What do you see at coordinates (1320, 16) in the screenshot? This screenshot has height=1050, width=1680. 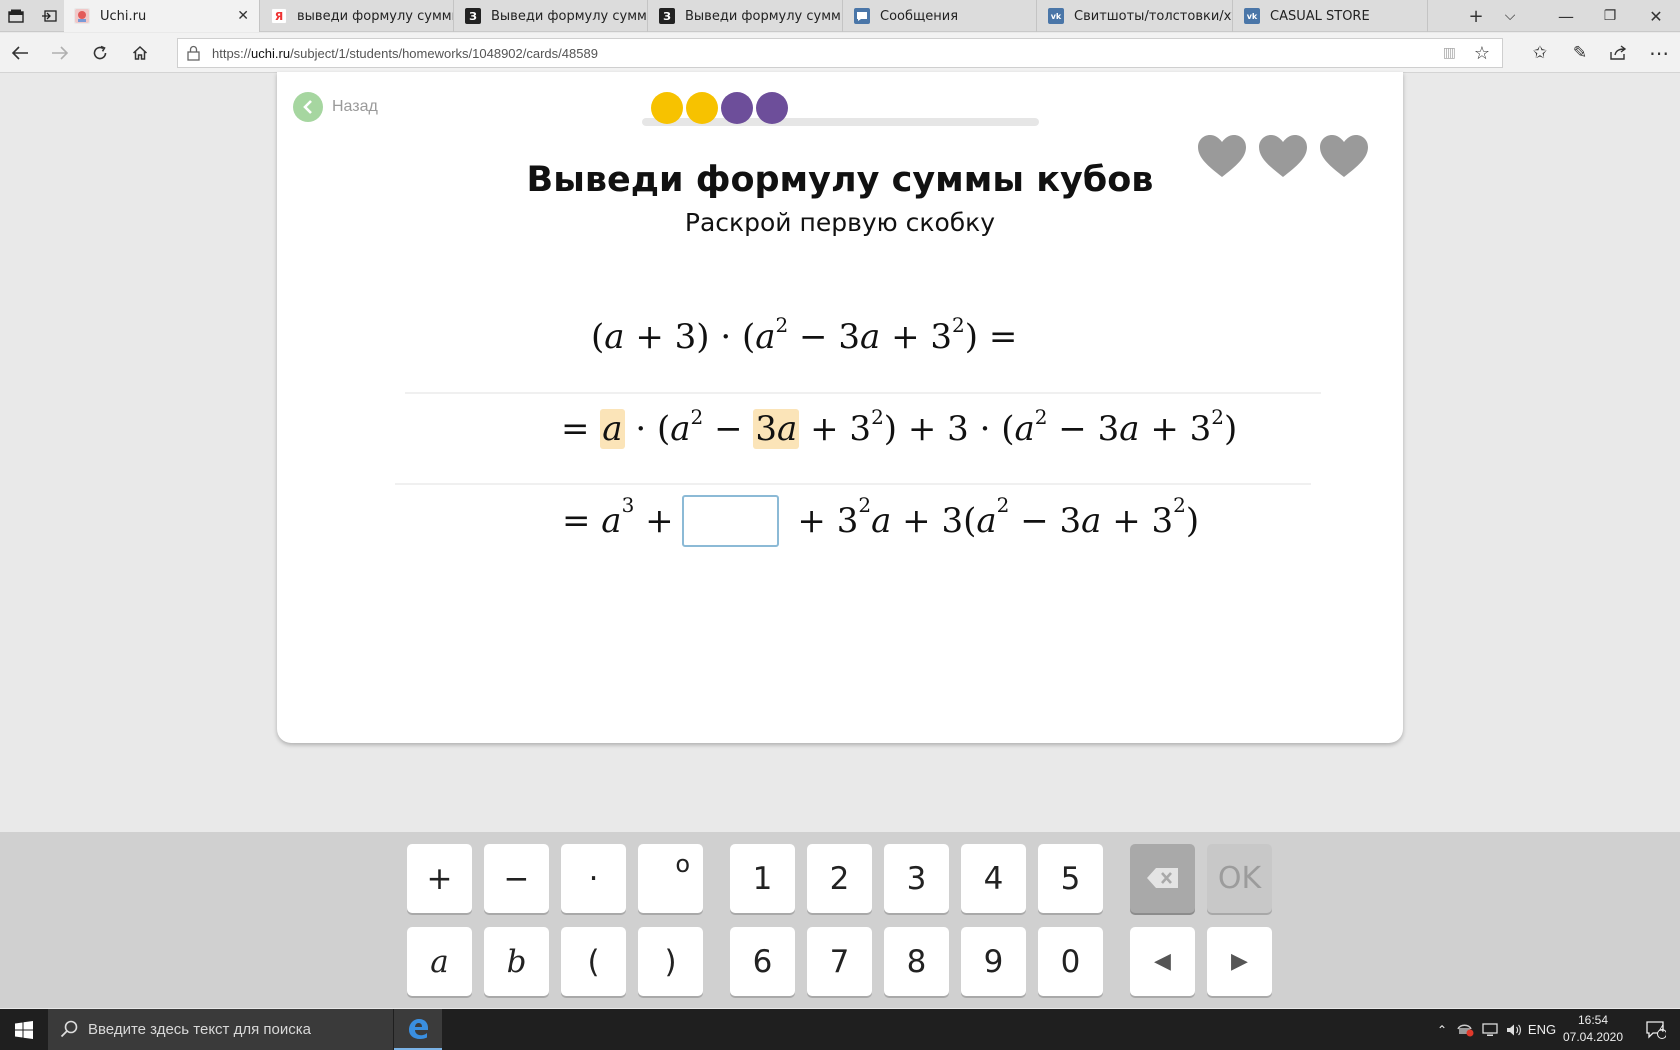 I see `tab-title: CASUAL STORE` at bounding box center [1320, 16].